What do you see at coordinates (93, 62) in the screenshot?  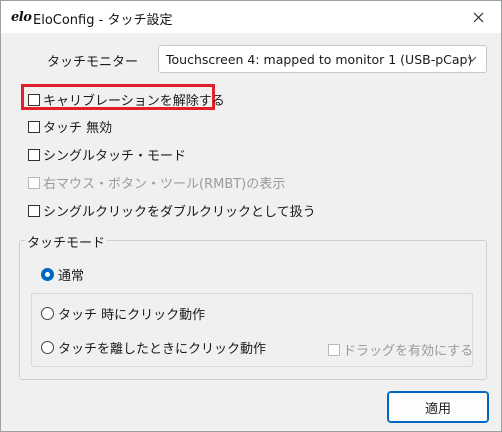 I see `touch-monitor-label: タッチモニター` at bounding box center [93, 62].